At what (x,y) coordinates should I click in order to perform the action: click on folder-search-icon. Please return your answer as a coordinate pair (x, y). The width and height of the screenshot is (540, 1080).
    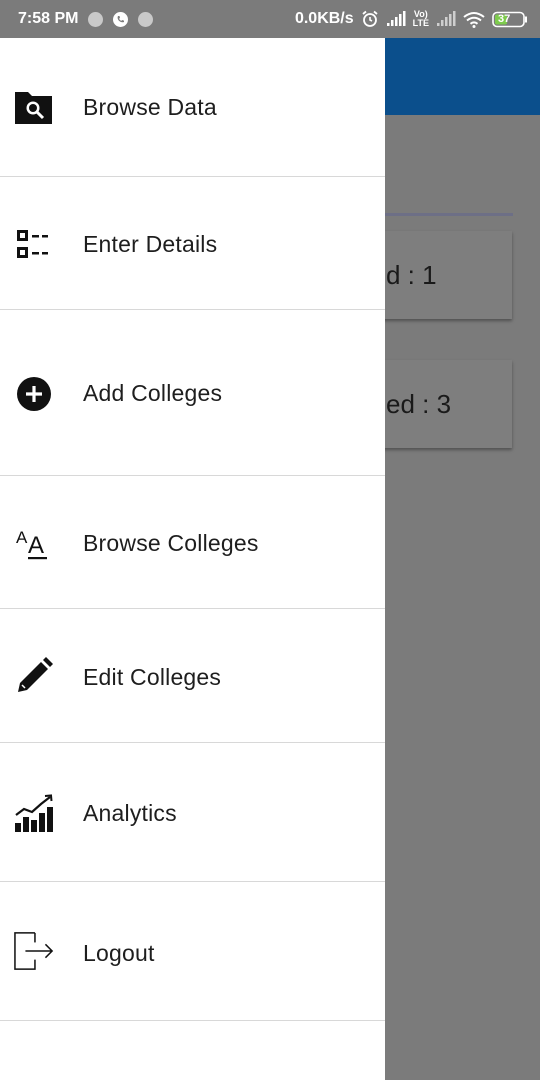
    Looking at the image, I should click on (34, 108).